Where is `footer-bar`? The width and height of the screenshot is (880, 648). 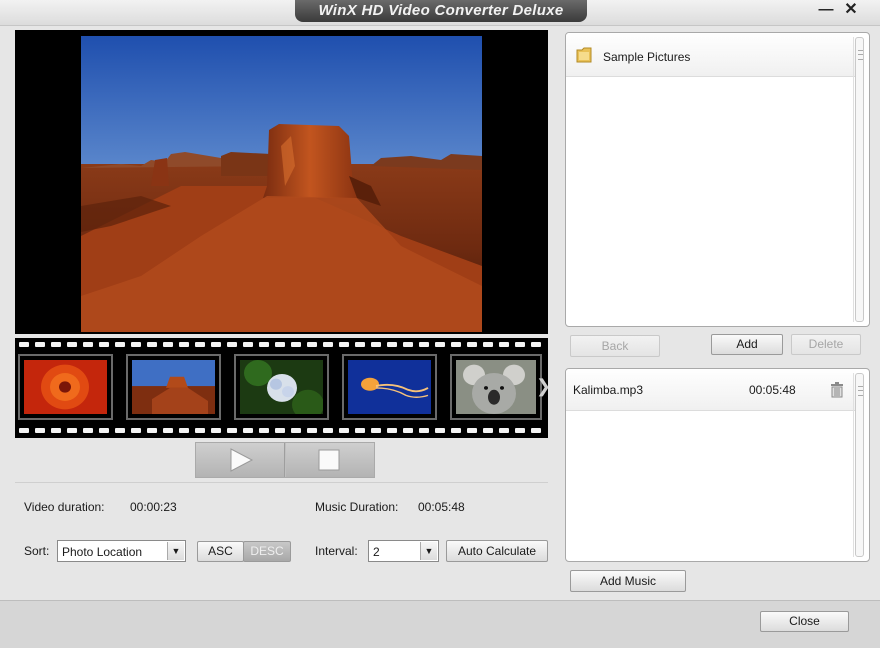 footer-bar is located at coordinates (440, 624).